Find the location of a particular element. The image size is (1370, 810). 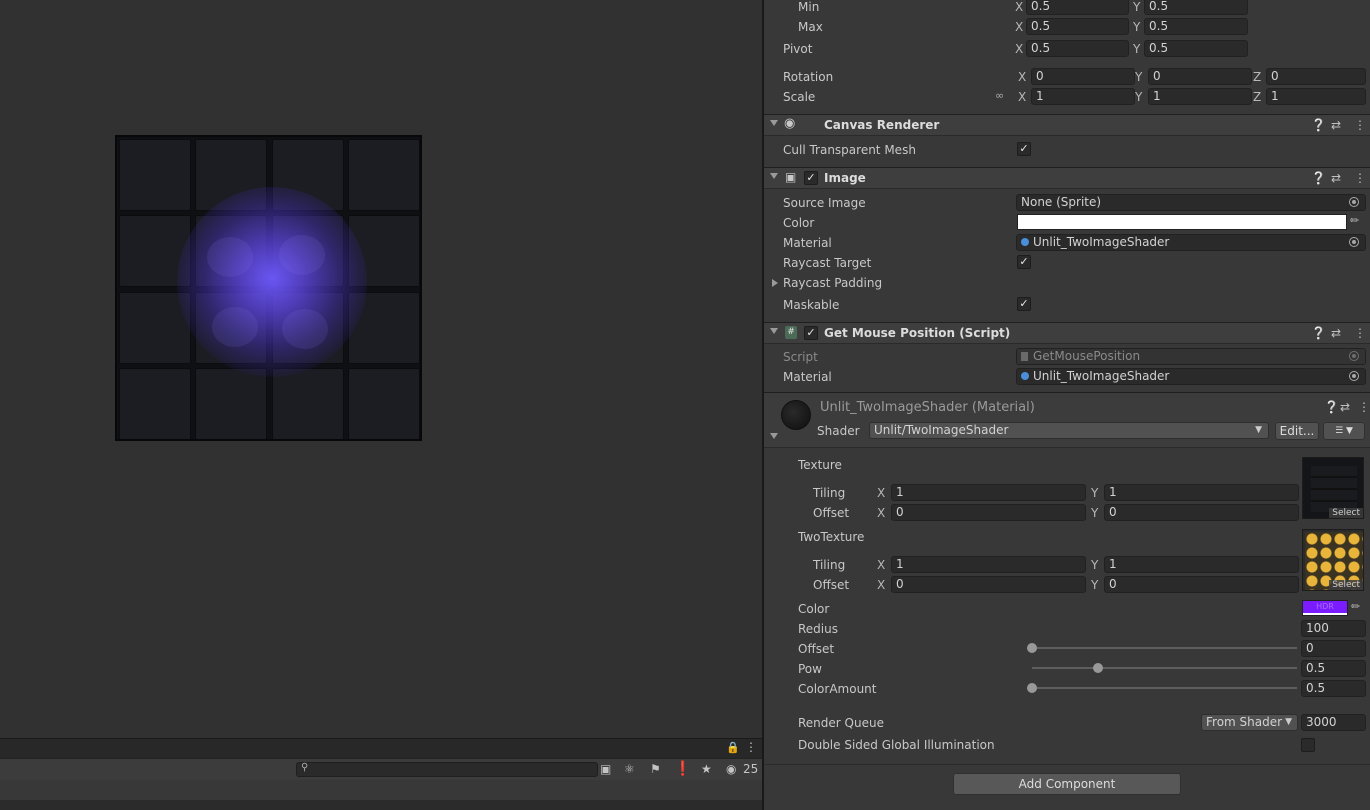

canvas-renderer-header: ◉ Canvas Renderer ❔ ⇄ ⋮ is located at coordinates (1067, 125).